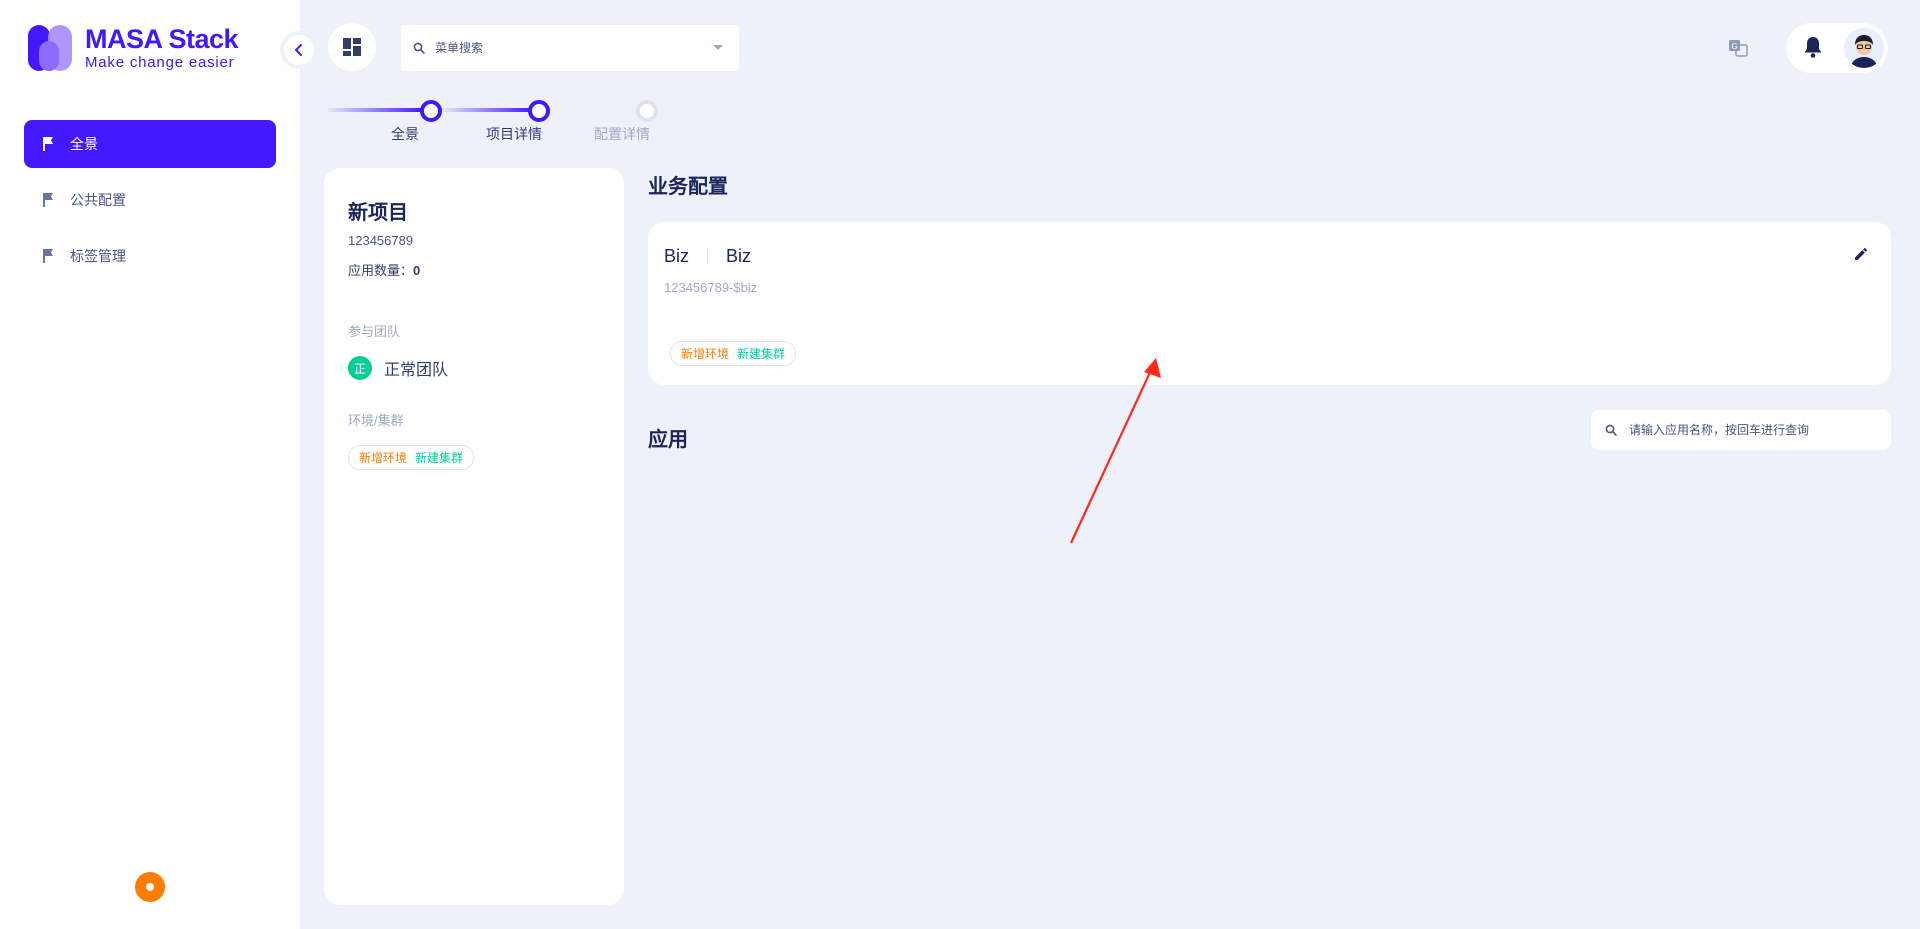 The height and width of the screenshot is (929, 1920). I want to click on sidebar-item-label-management: 标签管理, so click(150, 256).